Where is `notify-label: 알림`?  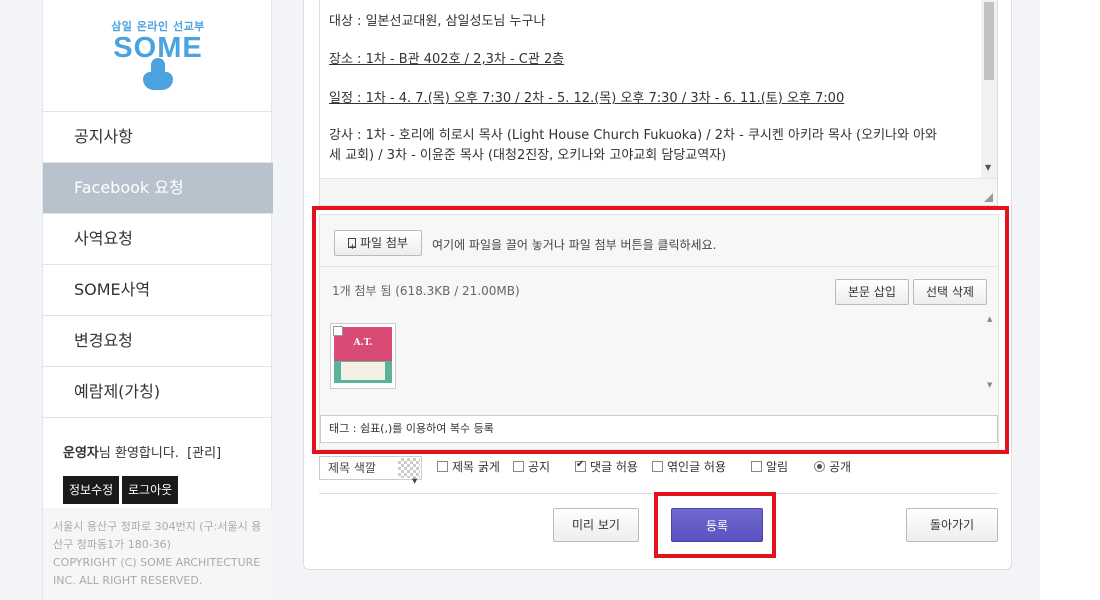
notify-label: 알림 is located at coordinates (777, 467).